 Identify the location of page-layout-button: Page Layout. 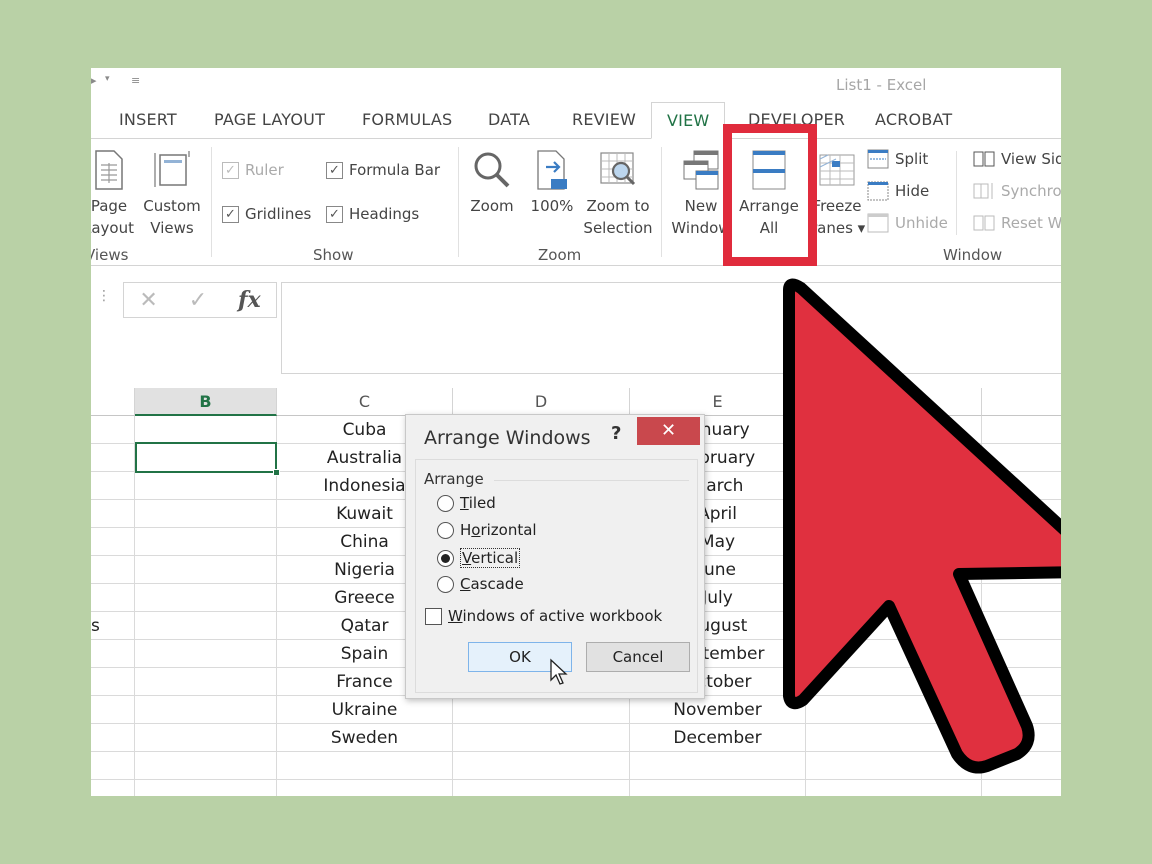
(112, 194).